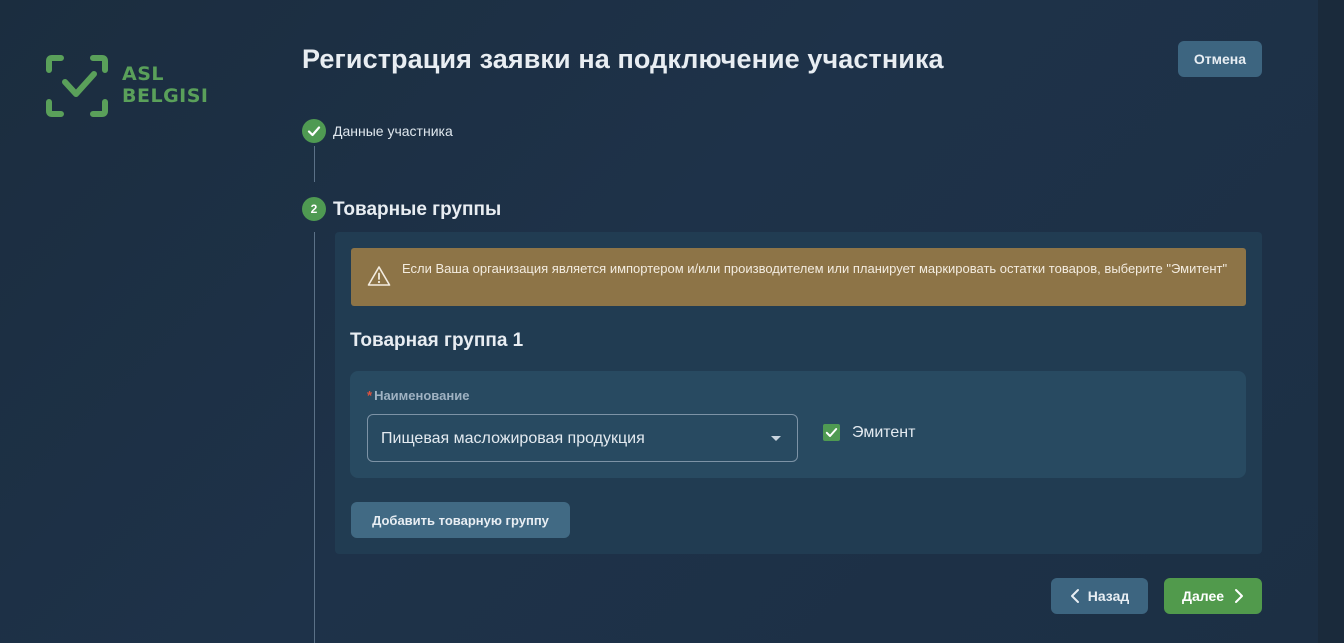 The width and height of the screenshot is (1344, 643). I want to click on back-button: Назад, so click(1099, 596).